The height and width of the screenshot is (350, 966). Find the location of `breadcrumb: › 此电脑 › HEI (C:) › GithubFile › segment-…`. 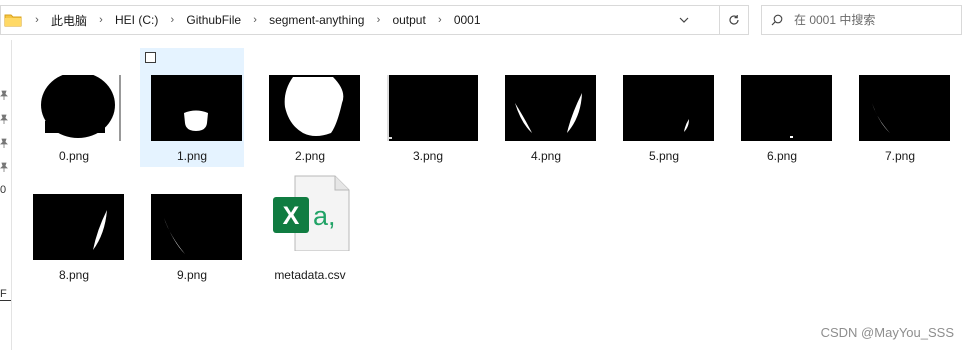

breadcrumb: › 此电脑 › HEI (C:) › GithubFile › segment-… is located at coordinates (254, 20).